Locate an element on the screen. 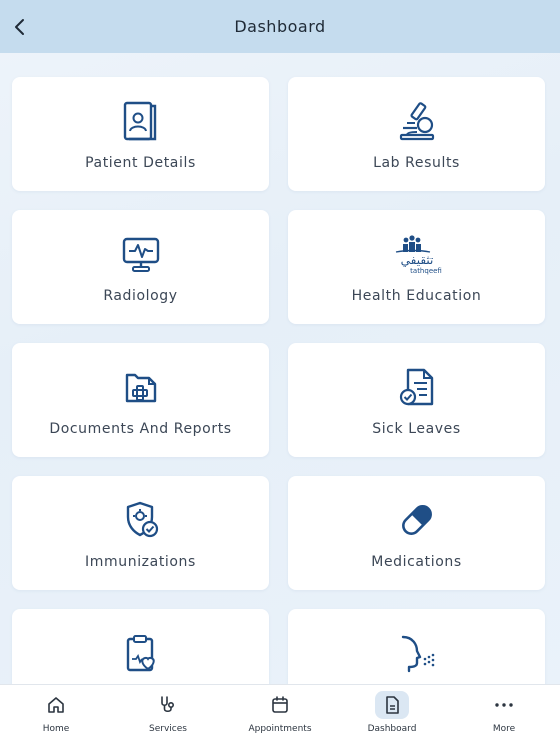  tathqeefi-logo: تثقيفي tathqeefi is located at coordinates (418, 255).